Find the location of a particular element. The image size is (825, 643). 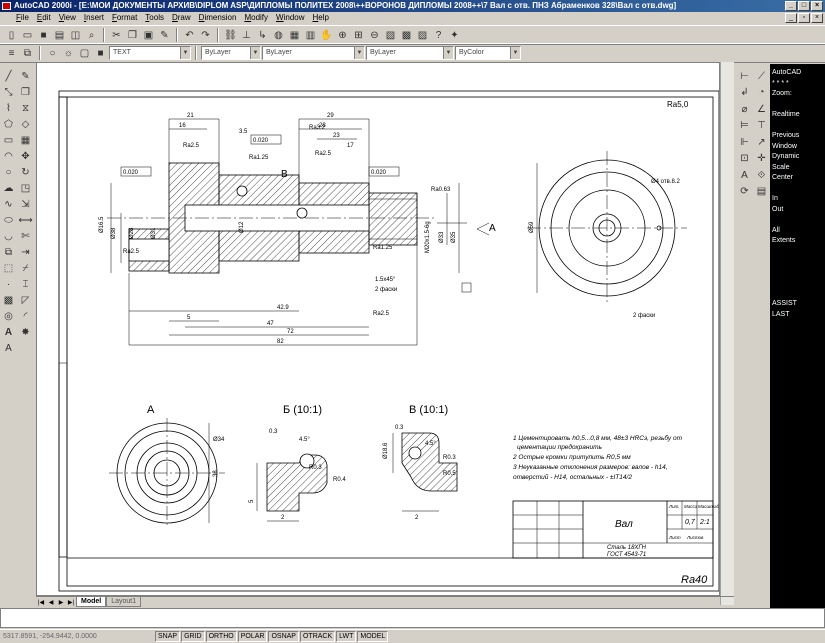

color-square-icon: ■ is located at coordinates (100, 53).